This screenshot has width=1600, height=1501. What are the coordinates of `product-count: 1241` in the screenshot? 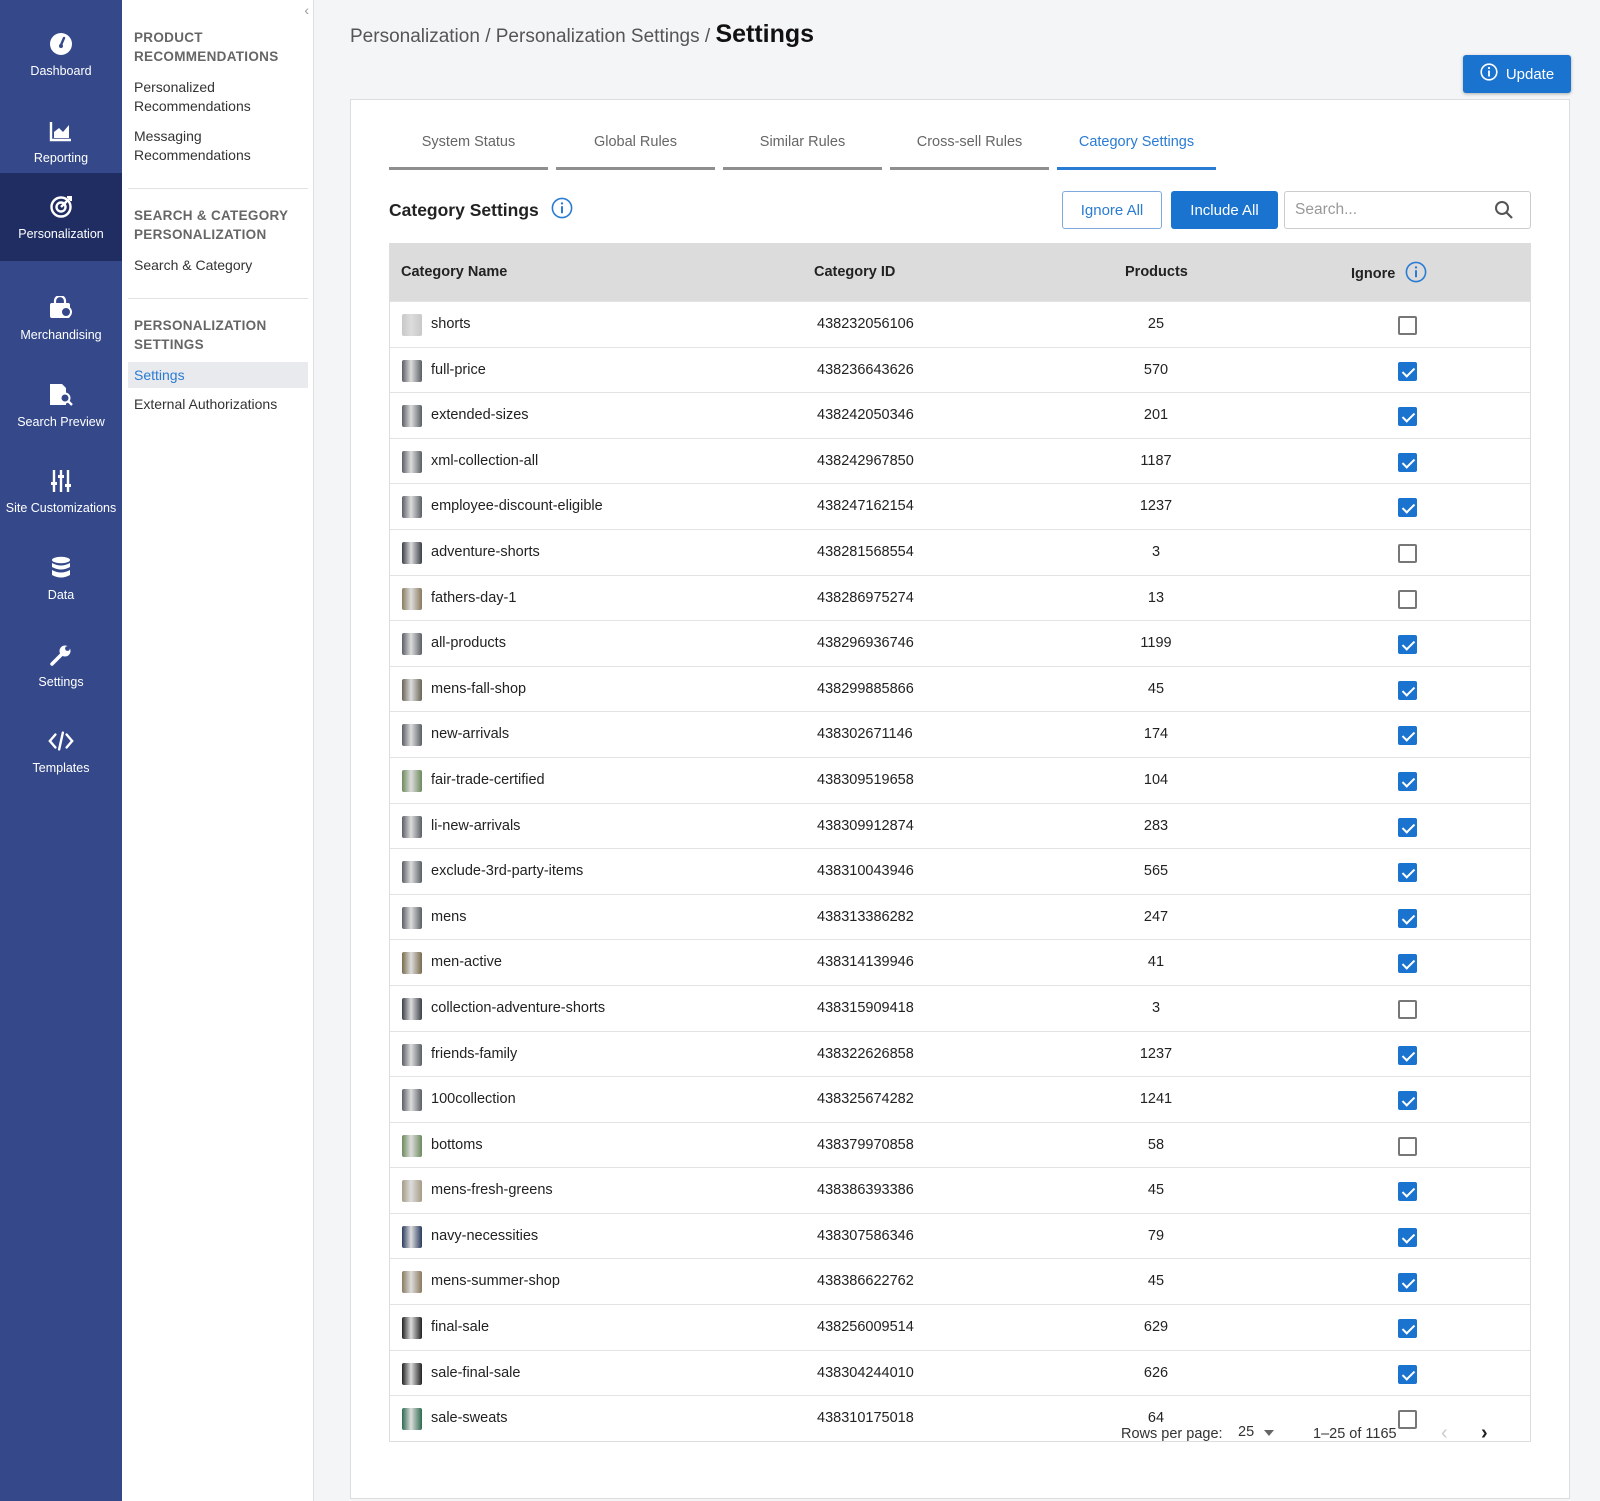 It's located at (1156, 1099).